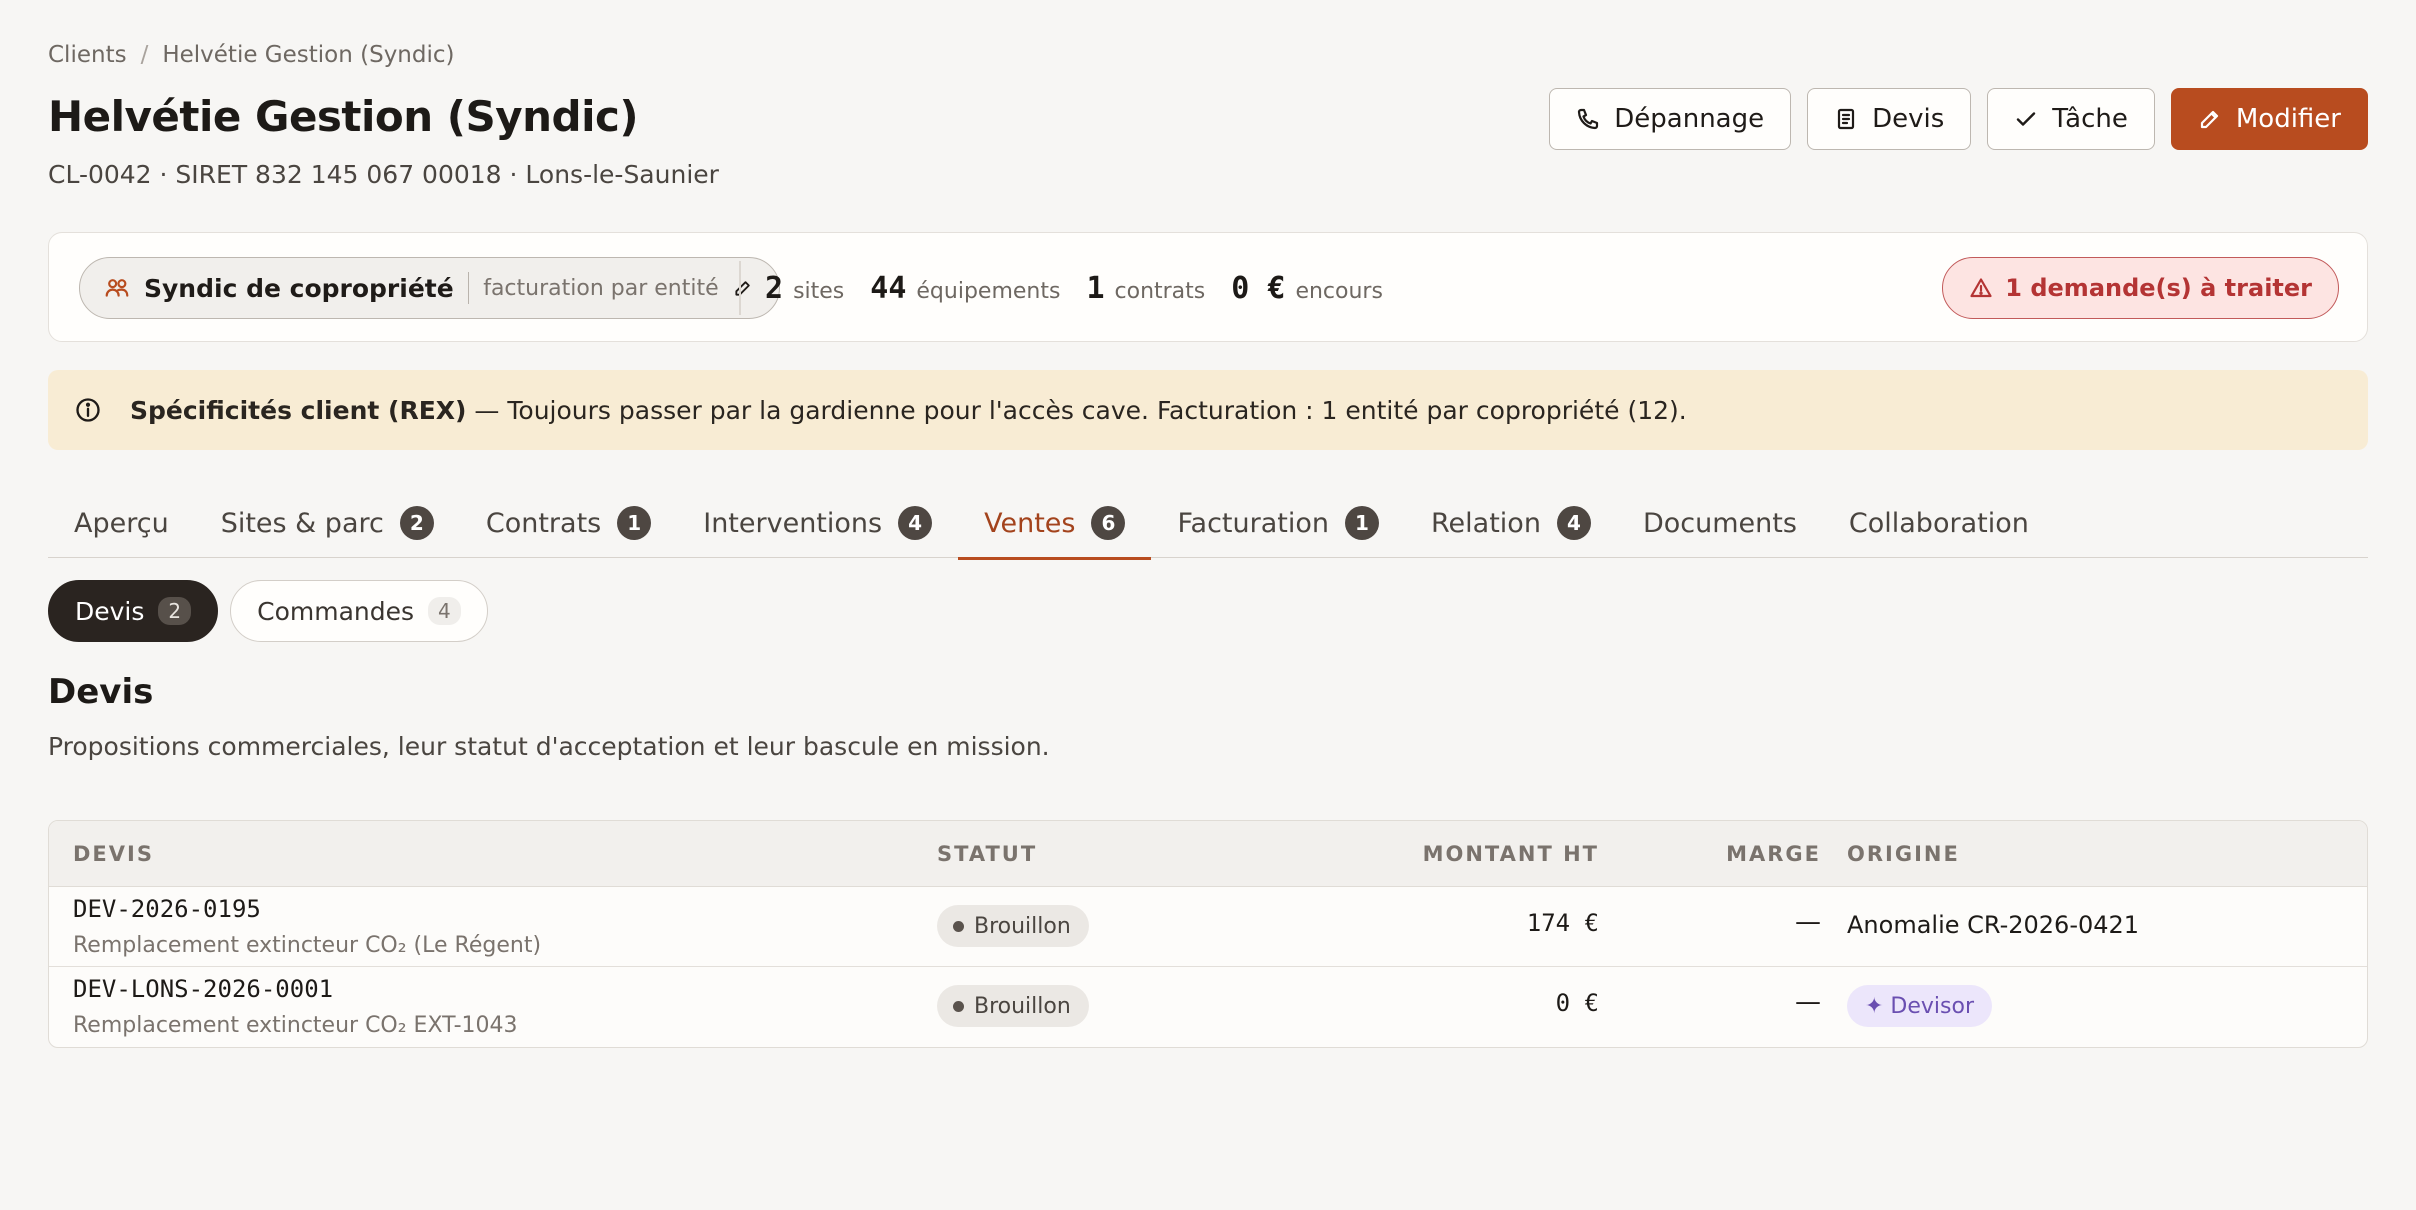 This screenshot has height=1210, width=2416. What do you see at coordinates (1562, 923) in the screenshot?
I see `amount-ht: 174 €` at bounding box center [1562, 923].